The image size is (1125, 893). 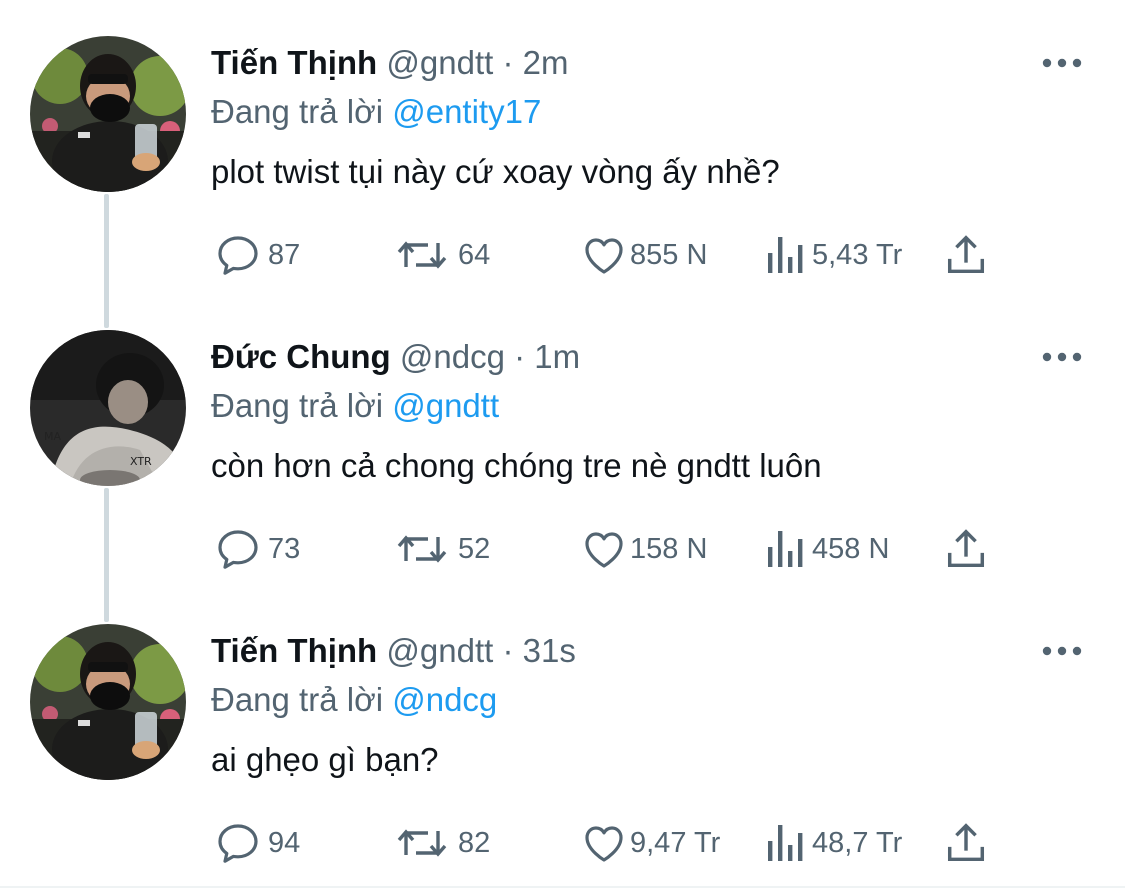 I want to click on like-count: 855 N, so click(x=669, y=254).